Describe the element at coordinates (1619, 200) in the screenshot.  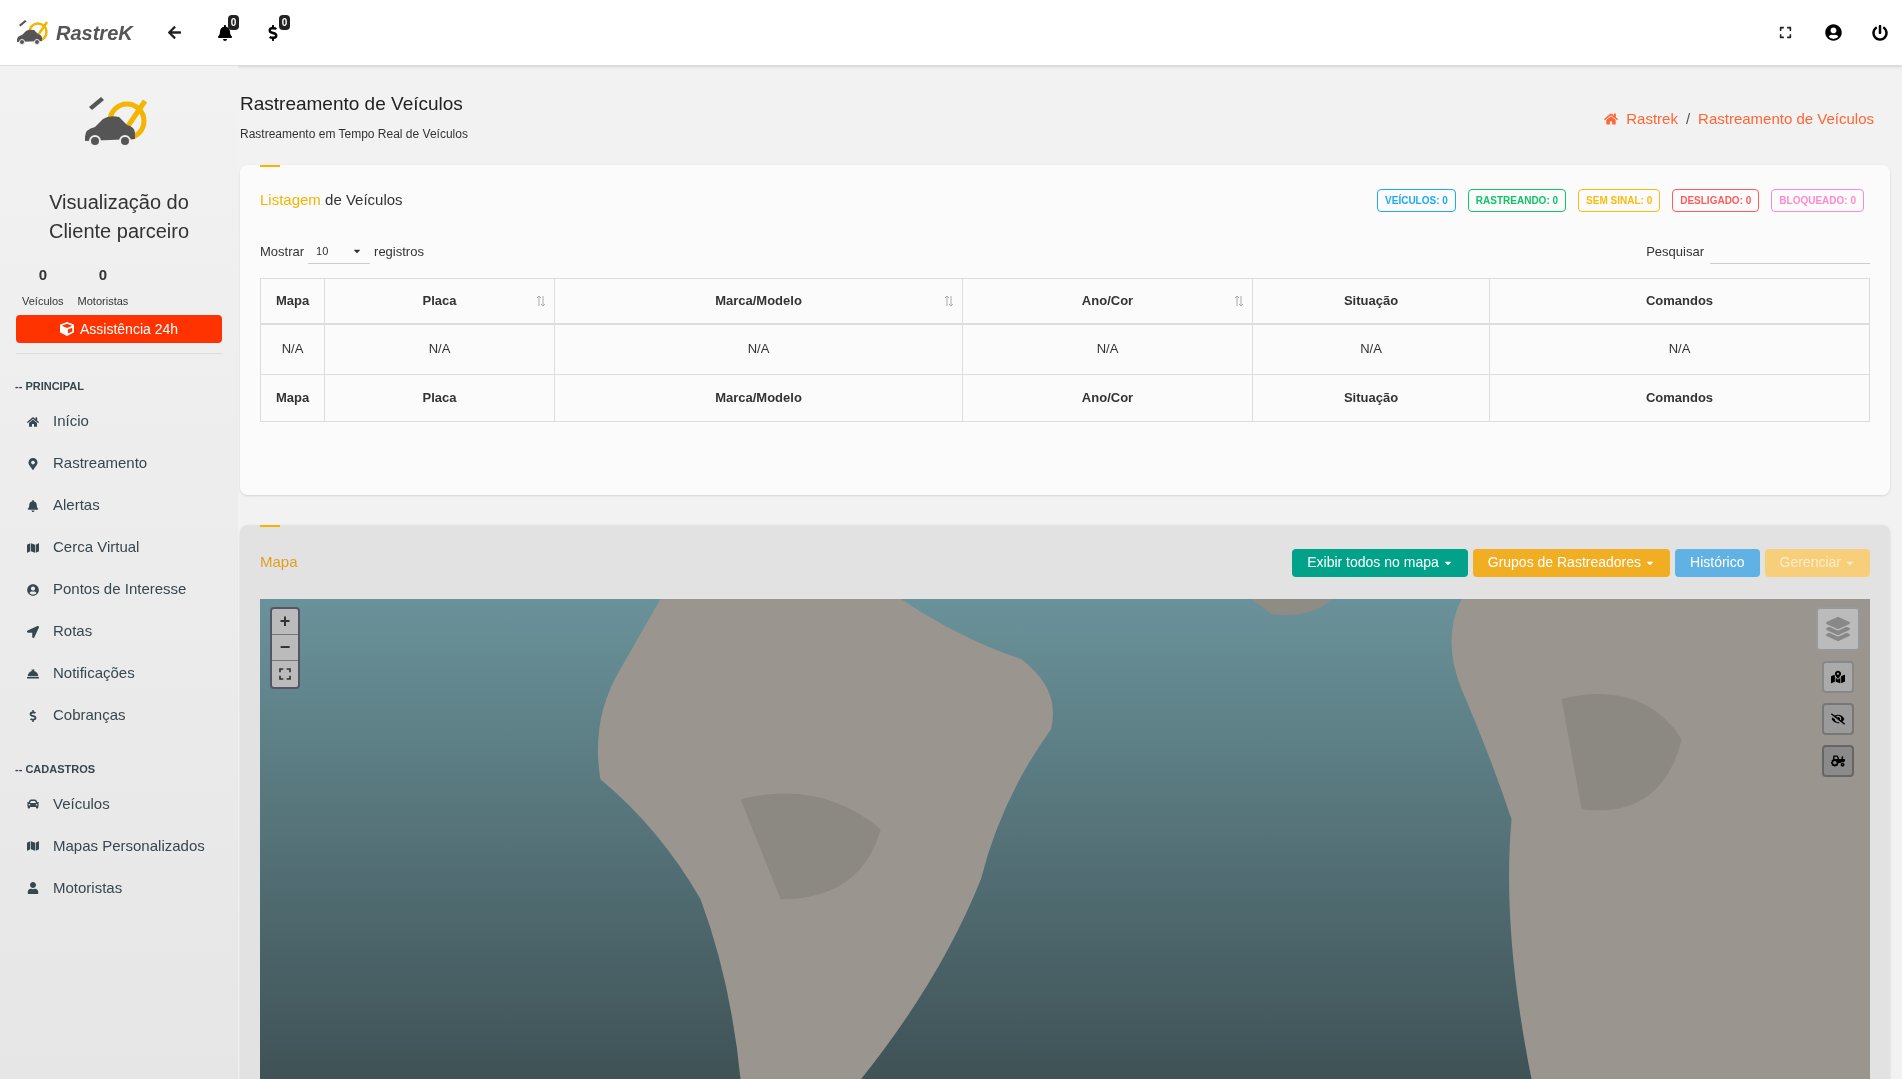
I see `status-badge: SEM SINAL: 0` at that location.